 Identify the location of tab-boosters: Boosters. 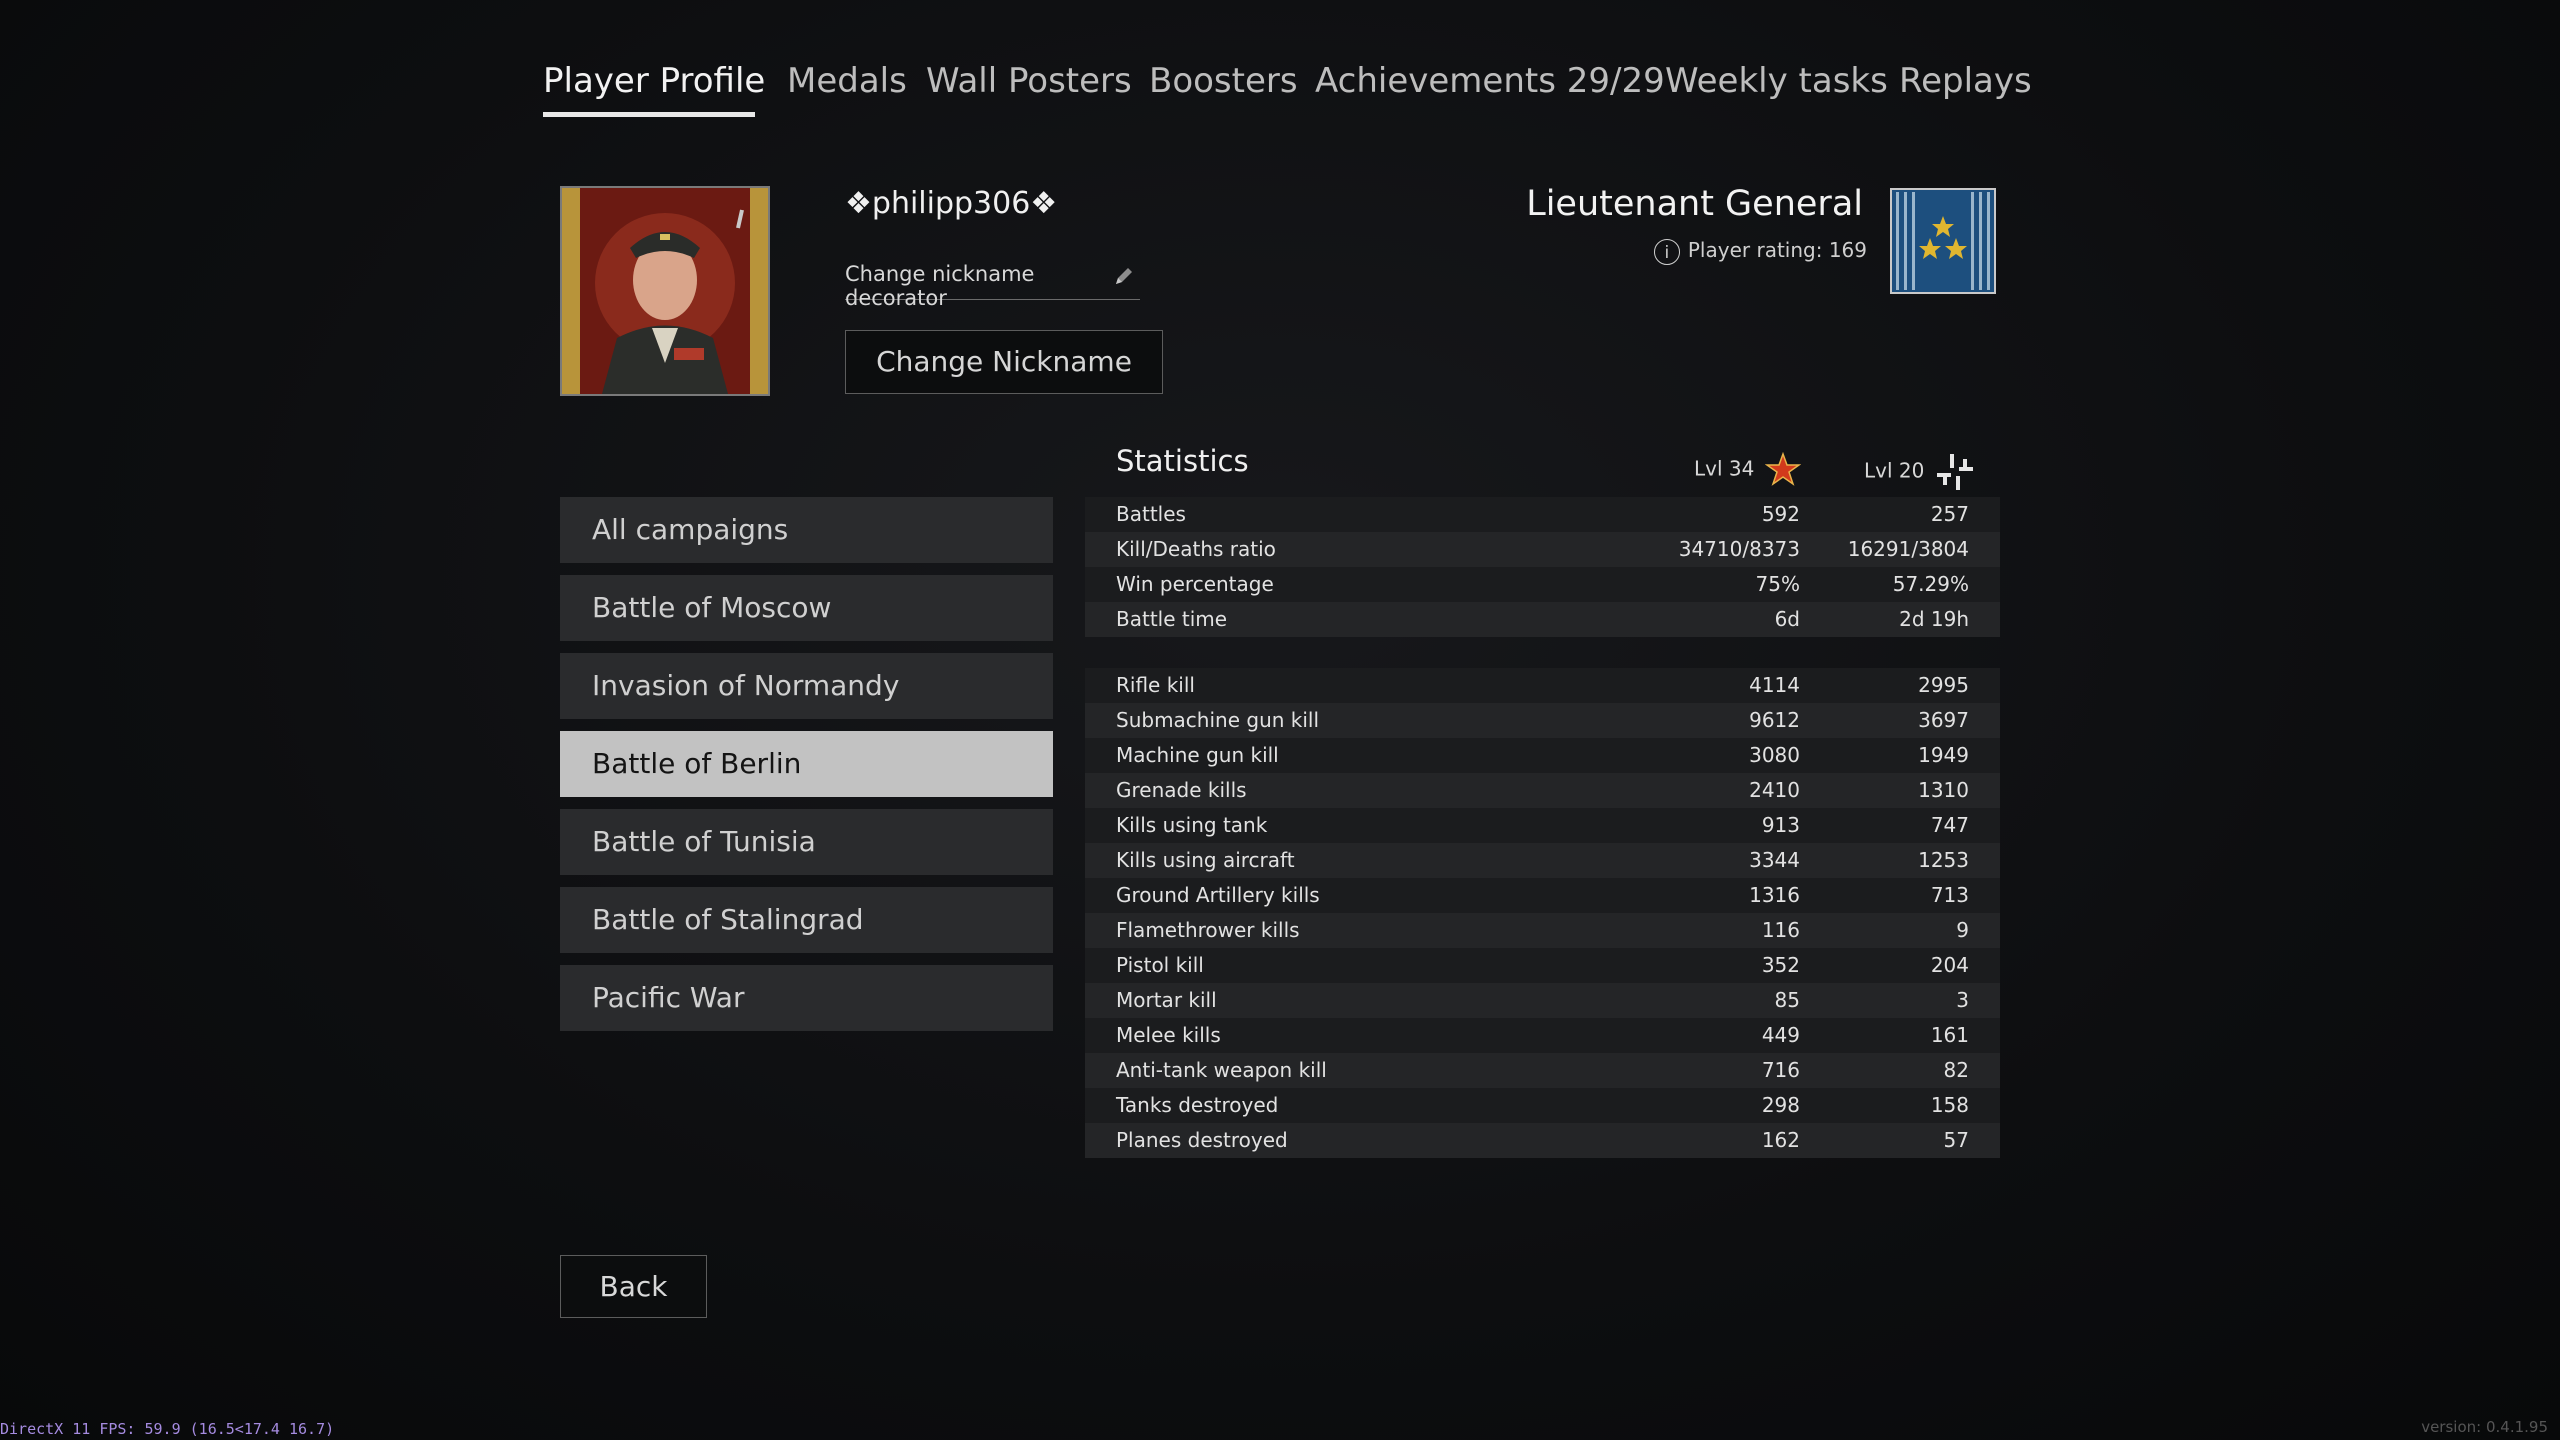
(1223, 81).